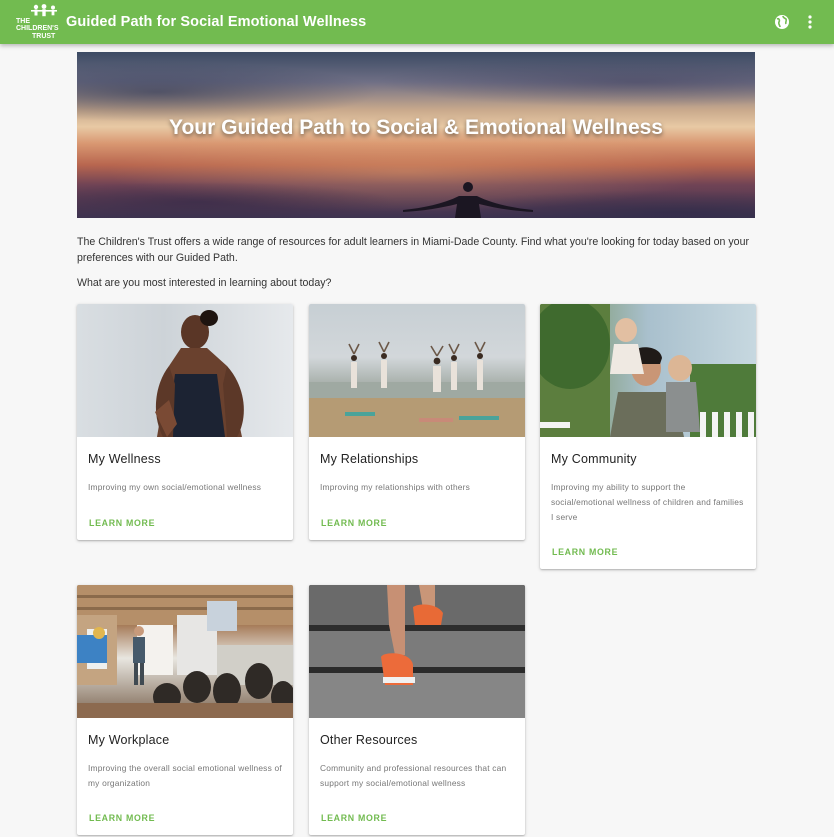 Image resolution: width=834 pixels, height=837 pixels. Describe the element at coordinates (648, 370) in the screenshot. I see `community-image` at that location.